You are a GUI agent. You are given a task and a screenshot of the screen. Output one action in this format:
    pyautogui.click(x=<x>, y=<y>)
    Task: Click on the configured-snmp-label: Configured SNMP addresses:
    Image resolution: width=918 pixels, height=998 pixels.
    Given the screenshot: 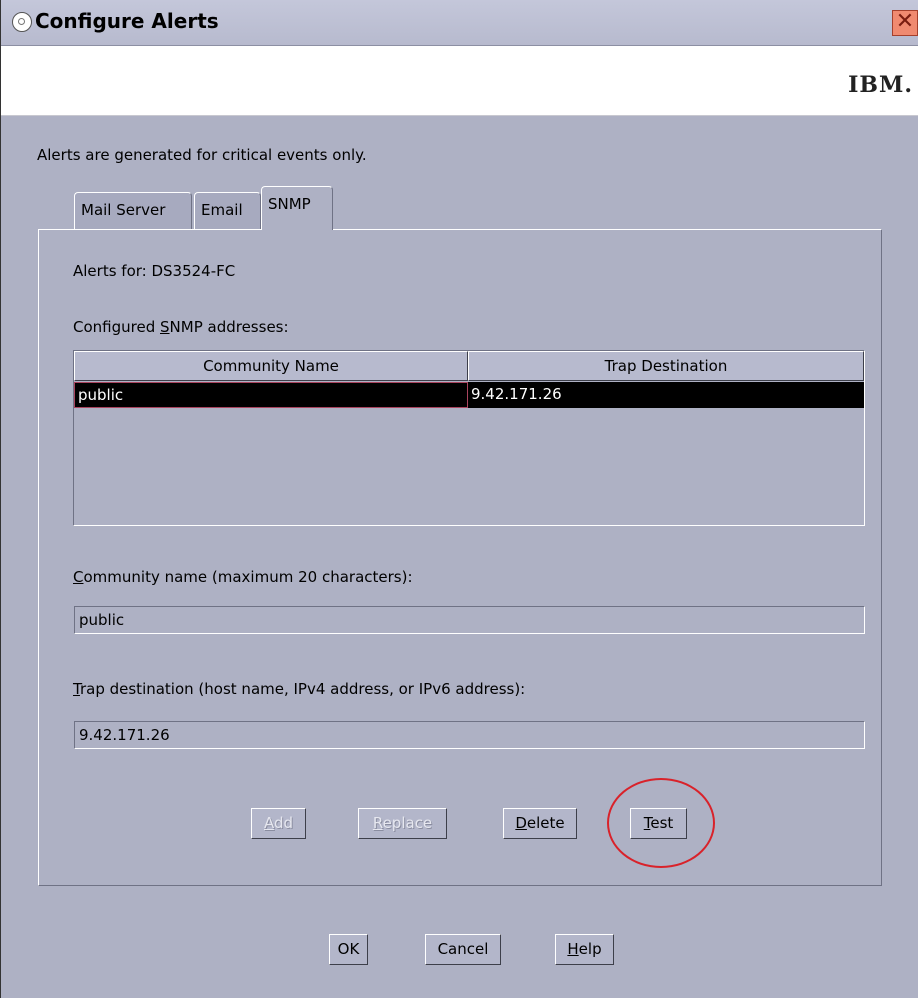 What is the action you would take?
    pyautogui.click(x=181, y=327)
    